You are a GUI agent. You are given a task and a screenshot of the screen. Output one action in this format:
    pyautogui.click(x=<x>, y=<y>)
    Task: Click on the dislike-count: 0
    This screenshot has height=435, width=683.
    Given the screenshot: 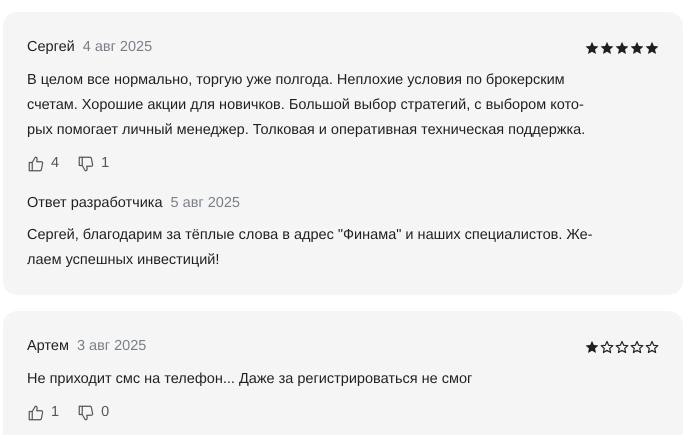 What is the action you would take?
    pyautogui.click(x=105, y=412)
    